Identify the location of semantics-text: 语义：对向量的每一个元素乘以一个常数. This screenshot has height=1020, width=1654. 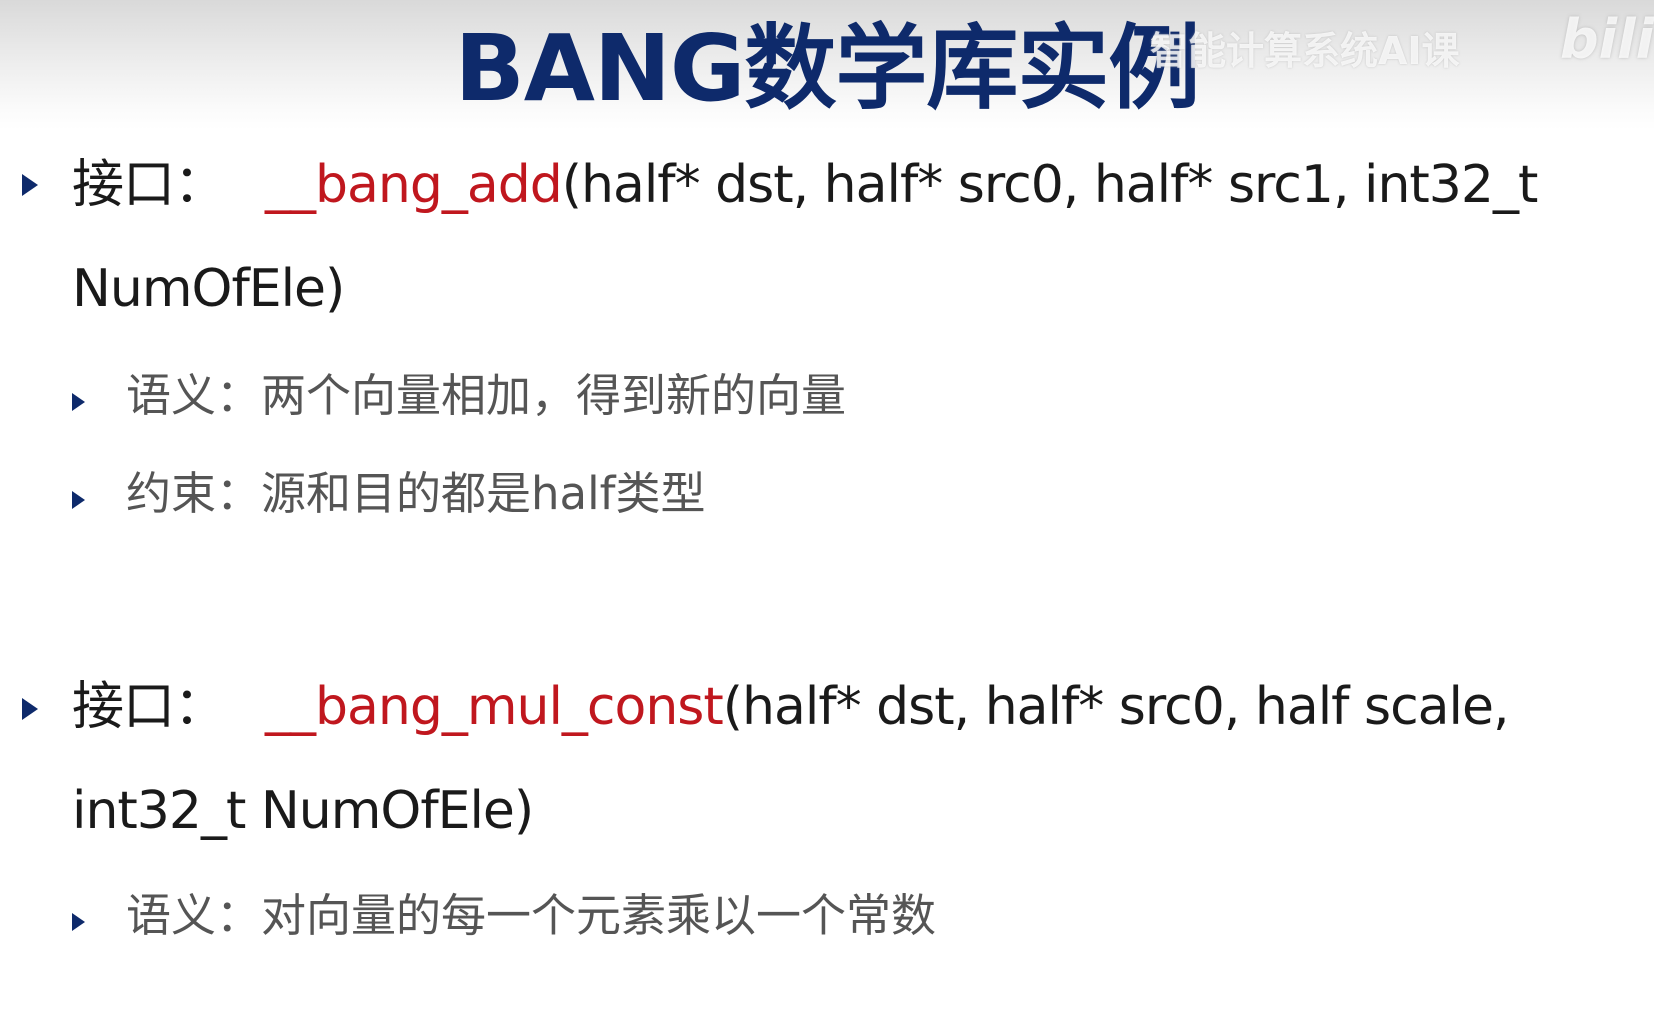
(531, 915).